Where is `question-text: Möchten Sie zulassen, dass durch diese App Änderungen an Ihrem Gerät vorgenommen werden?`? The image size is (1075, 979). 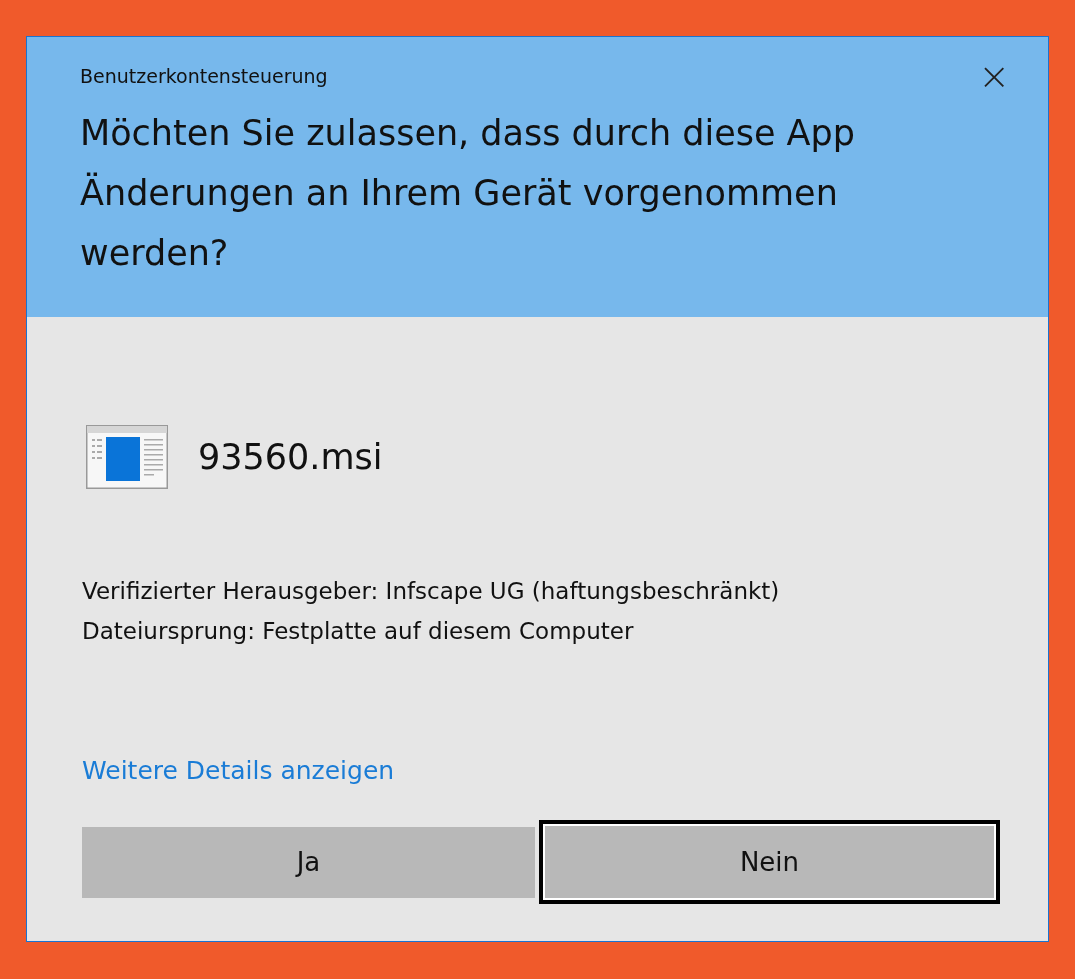
question-text: Möchten Sie zulassen, dass durch diese App Änderungen an Ihrem Gerät vorgenommen werden? is located at coordinates (468, 193).